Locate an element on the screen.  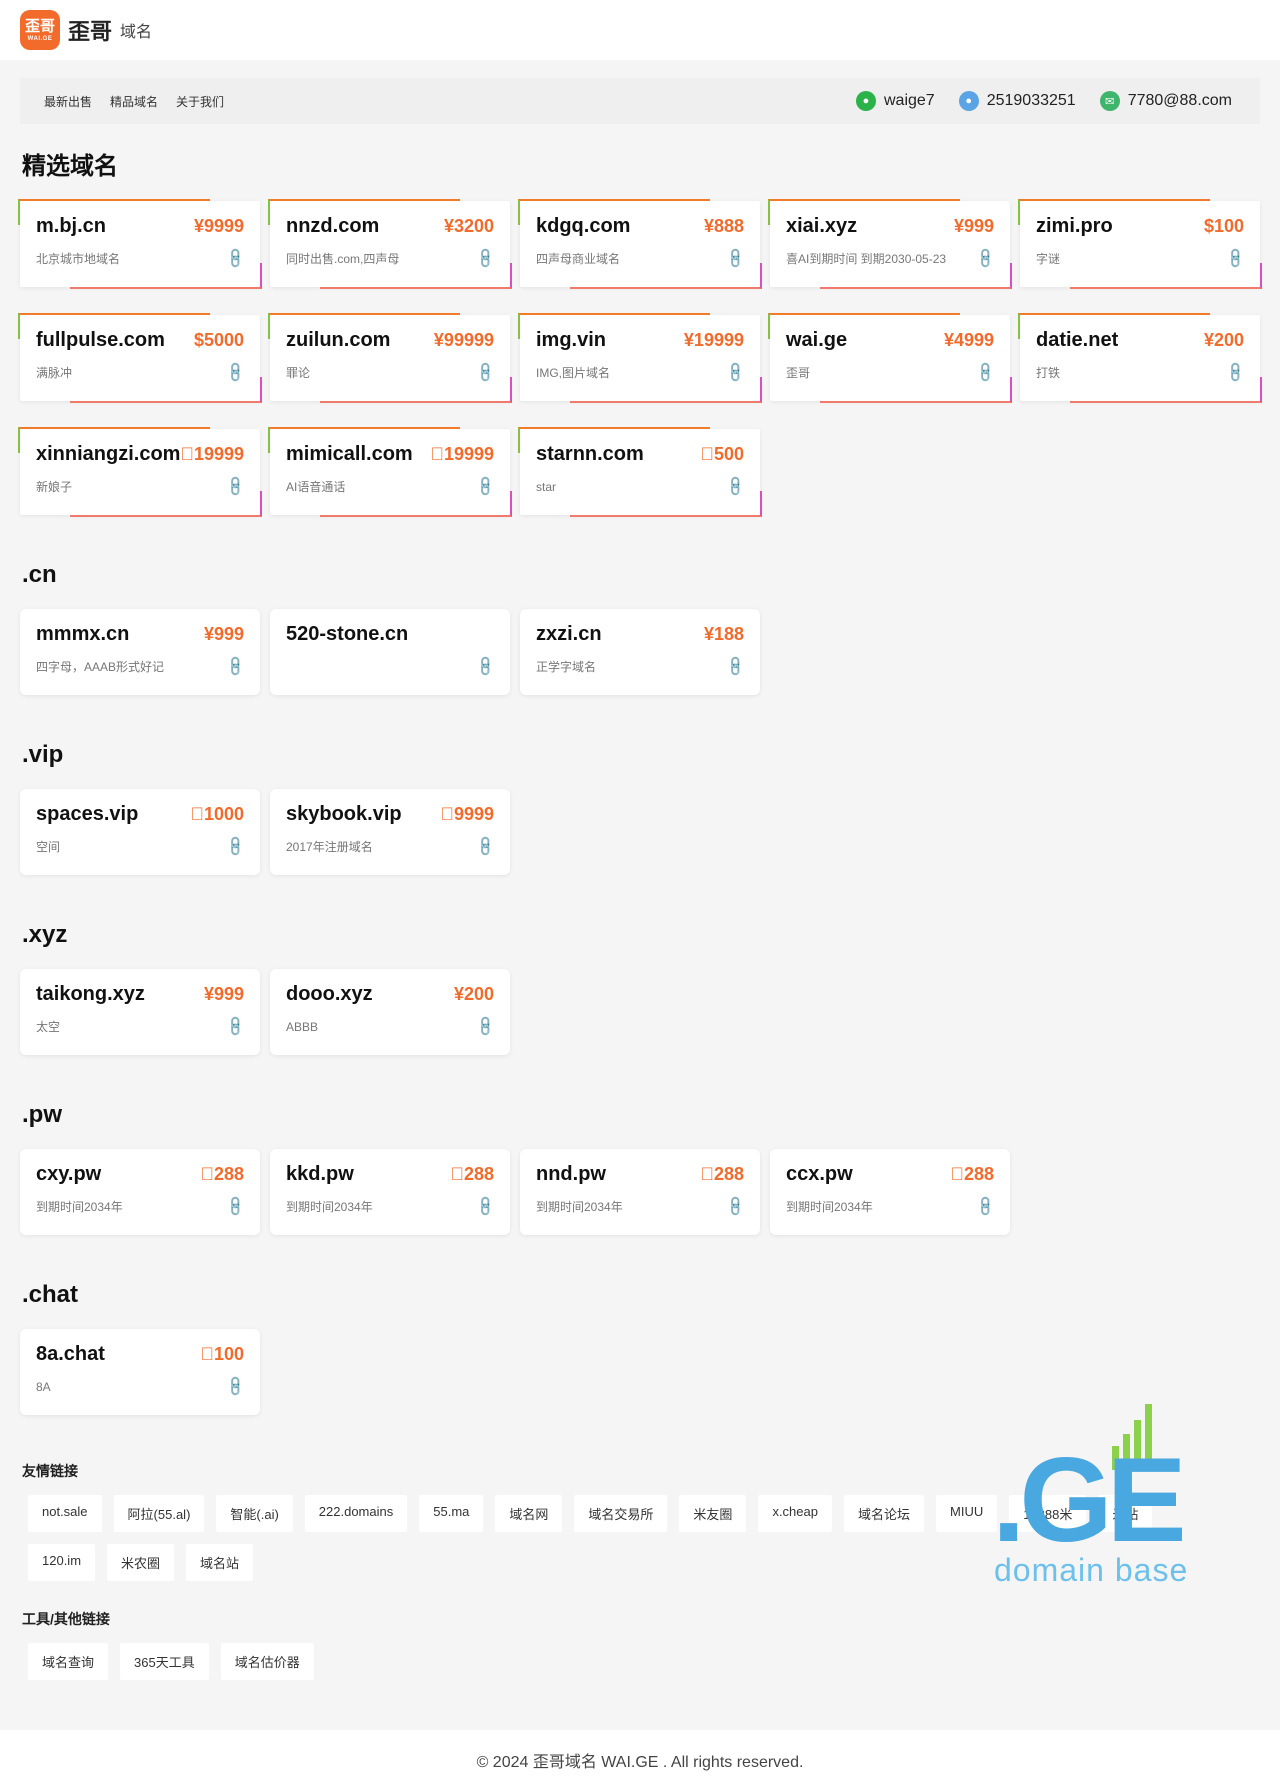
domain-name: nnzd.com is located at coordinates (332, 226).